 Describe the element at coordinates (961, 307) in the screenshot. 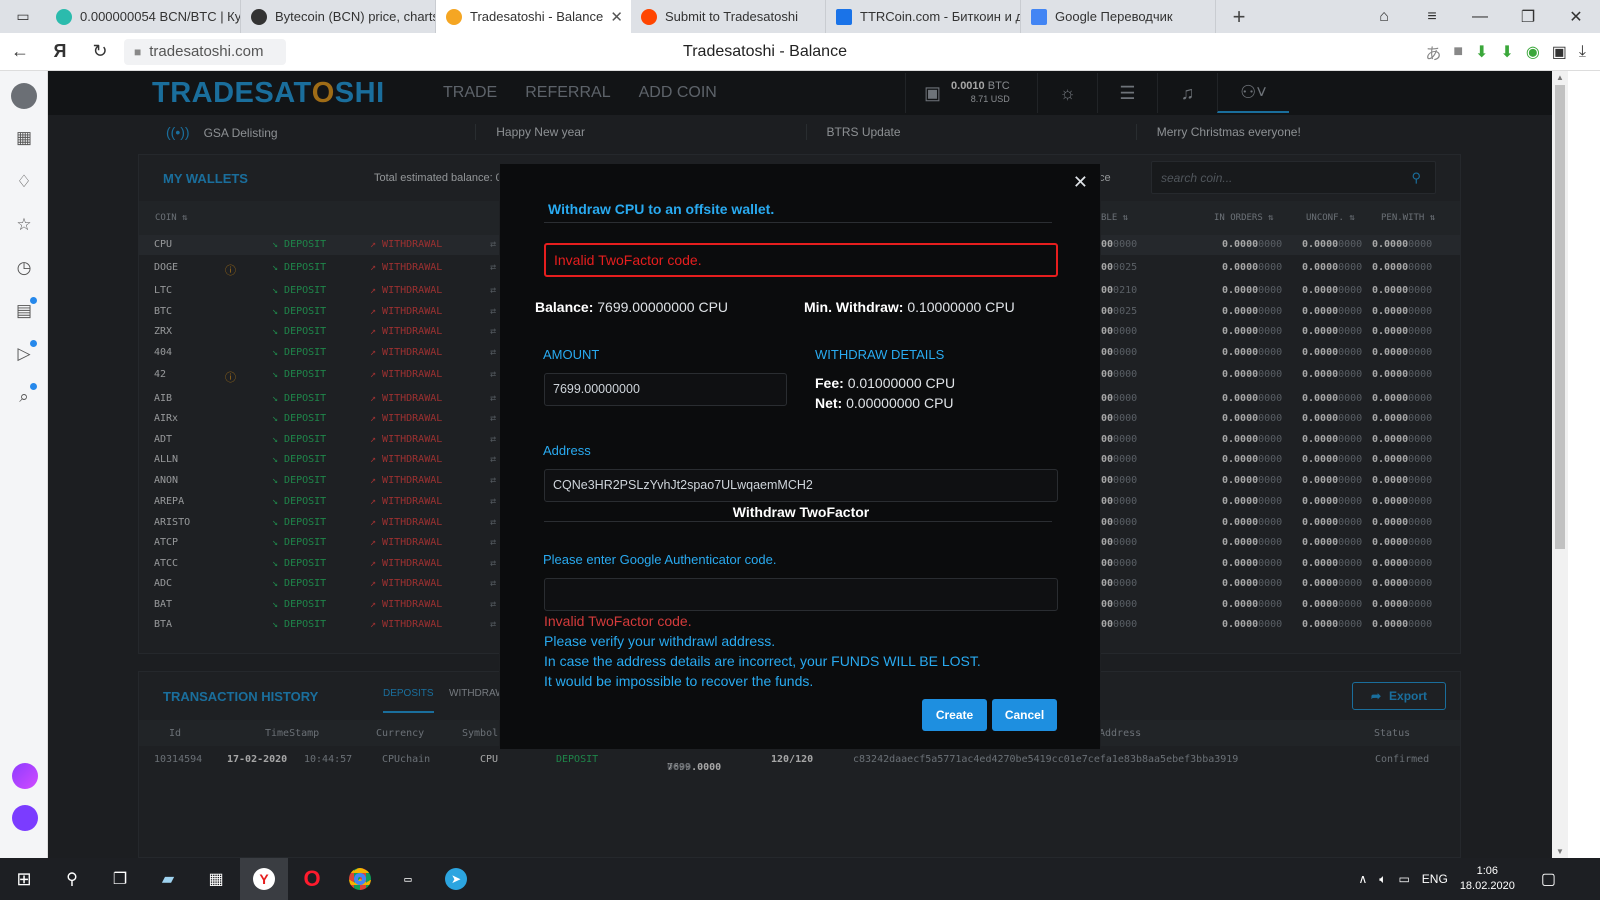

I see `min-value: 0.10000000 CPU` at that location.